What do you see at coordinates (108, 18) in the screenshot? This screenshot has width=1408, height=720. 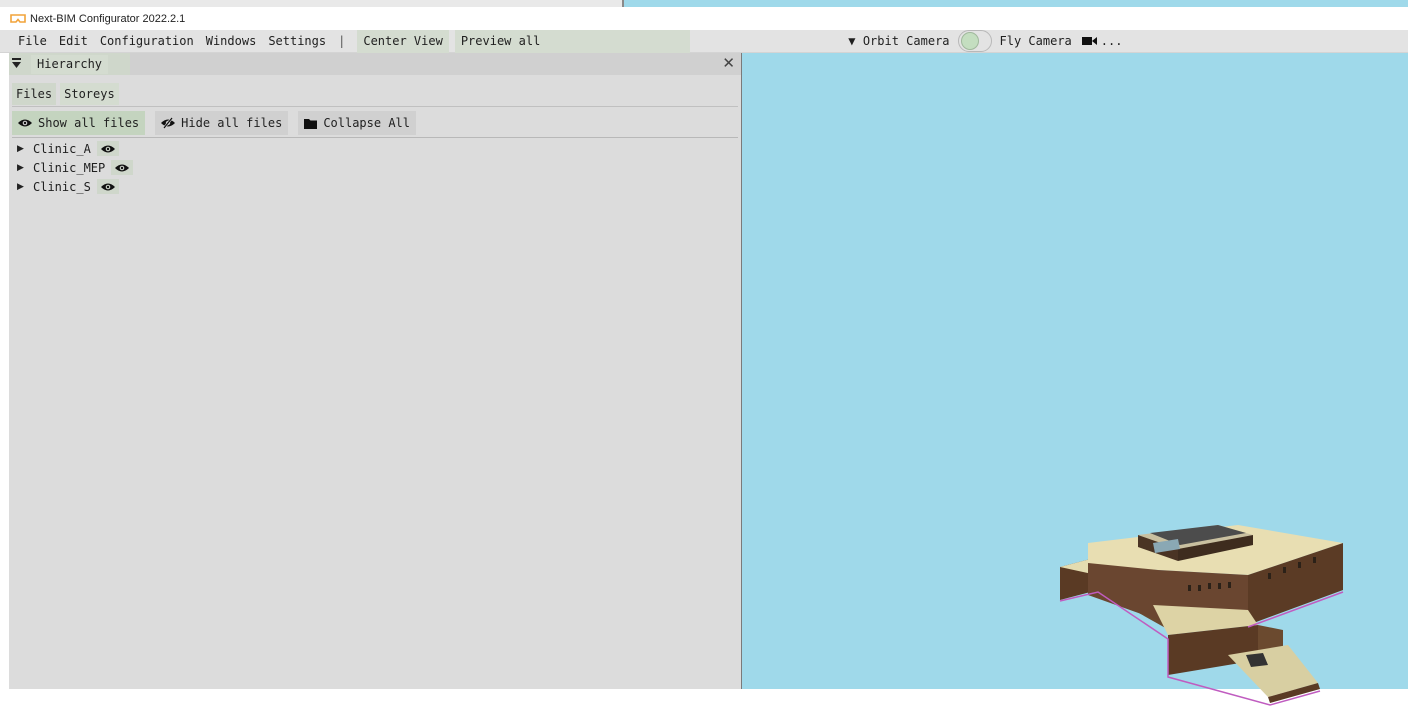 I see `window-title: Next-BIM Configurator 2022.2.1` at bounding box center [108, 18].